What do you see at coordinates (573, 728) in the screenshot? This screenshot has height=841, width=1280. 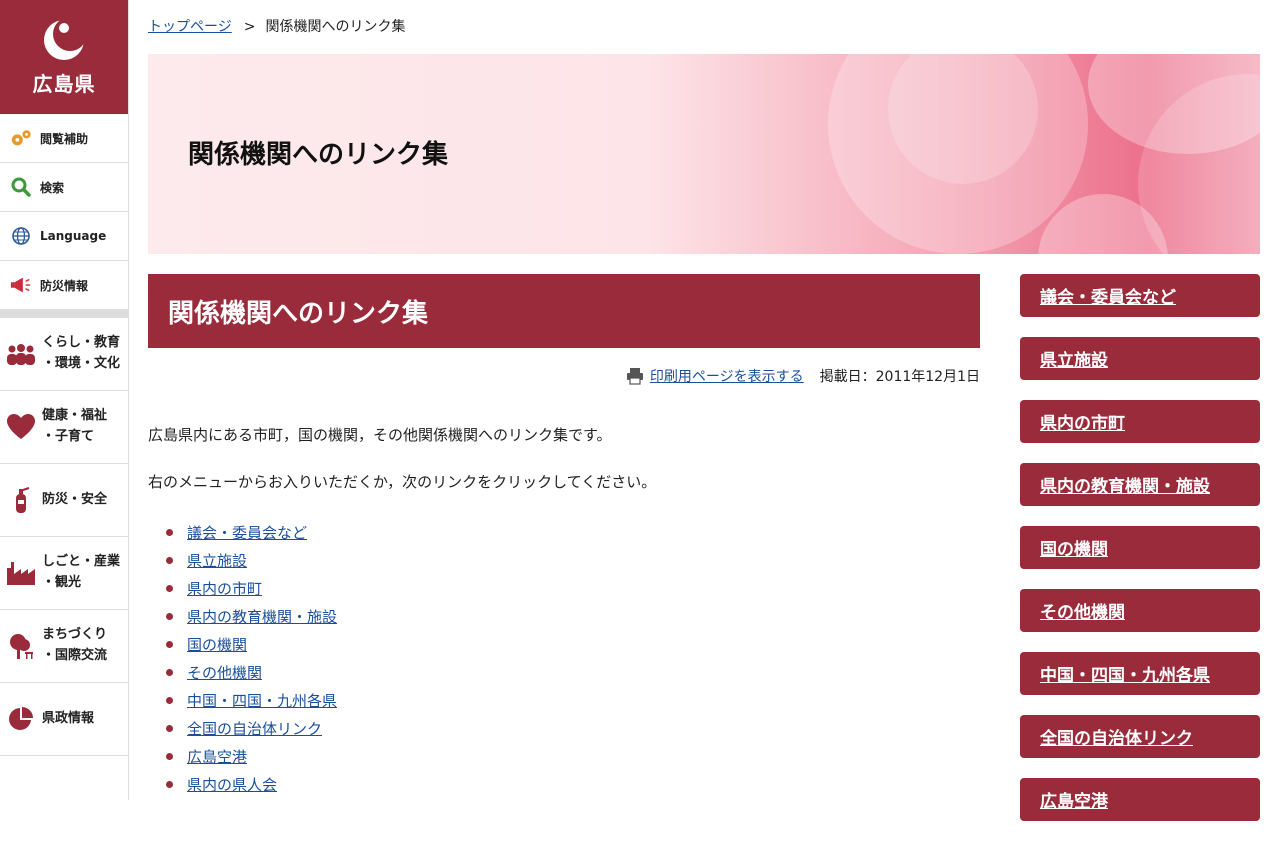 I see `list-item: 全国の自治体リンク` at bounding box center [573, 728].